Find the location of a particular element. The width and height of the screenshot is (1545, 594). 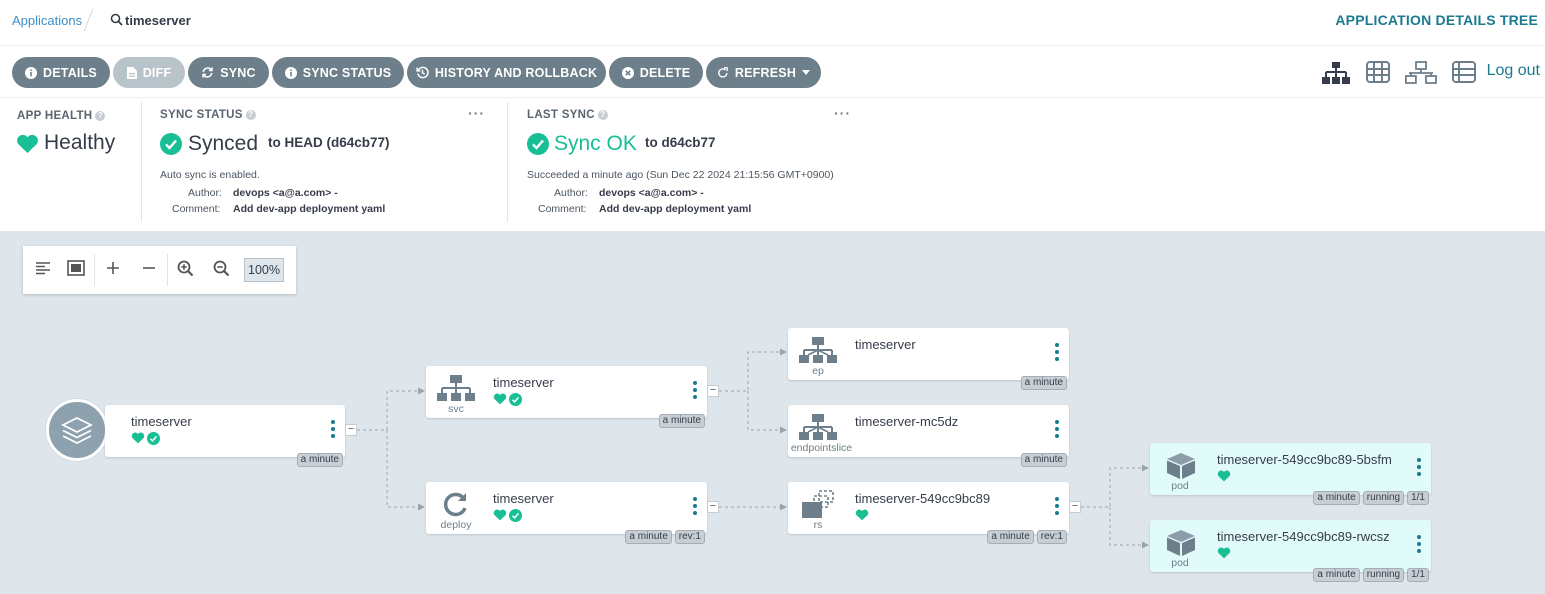

ep-node: ep timeserver a minute is located at coordinates (928, 359).